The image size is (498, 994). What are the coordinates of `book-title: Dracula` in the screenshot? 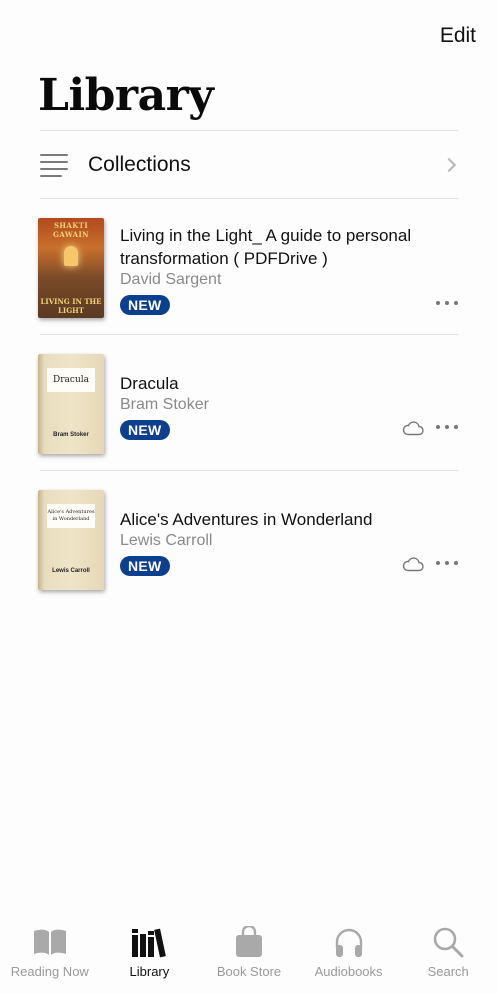 It's located at (149, 383).